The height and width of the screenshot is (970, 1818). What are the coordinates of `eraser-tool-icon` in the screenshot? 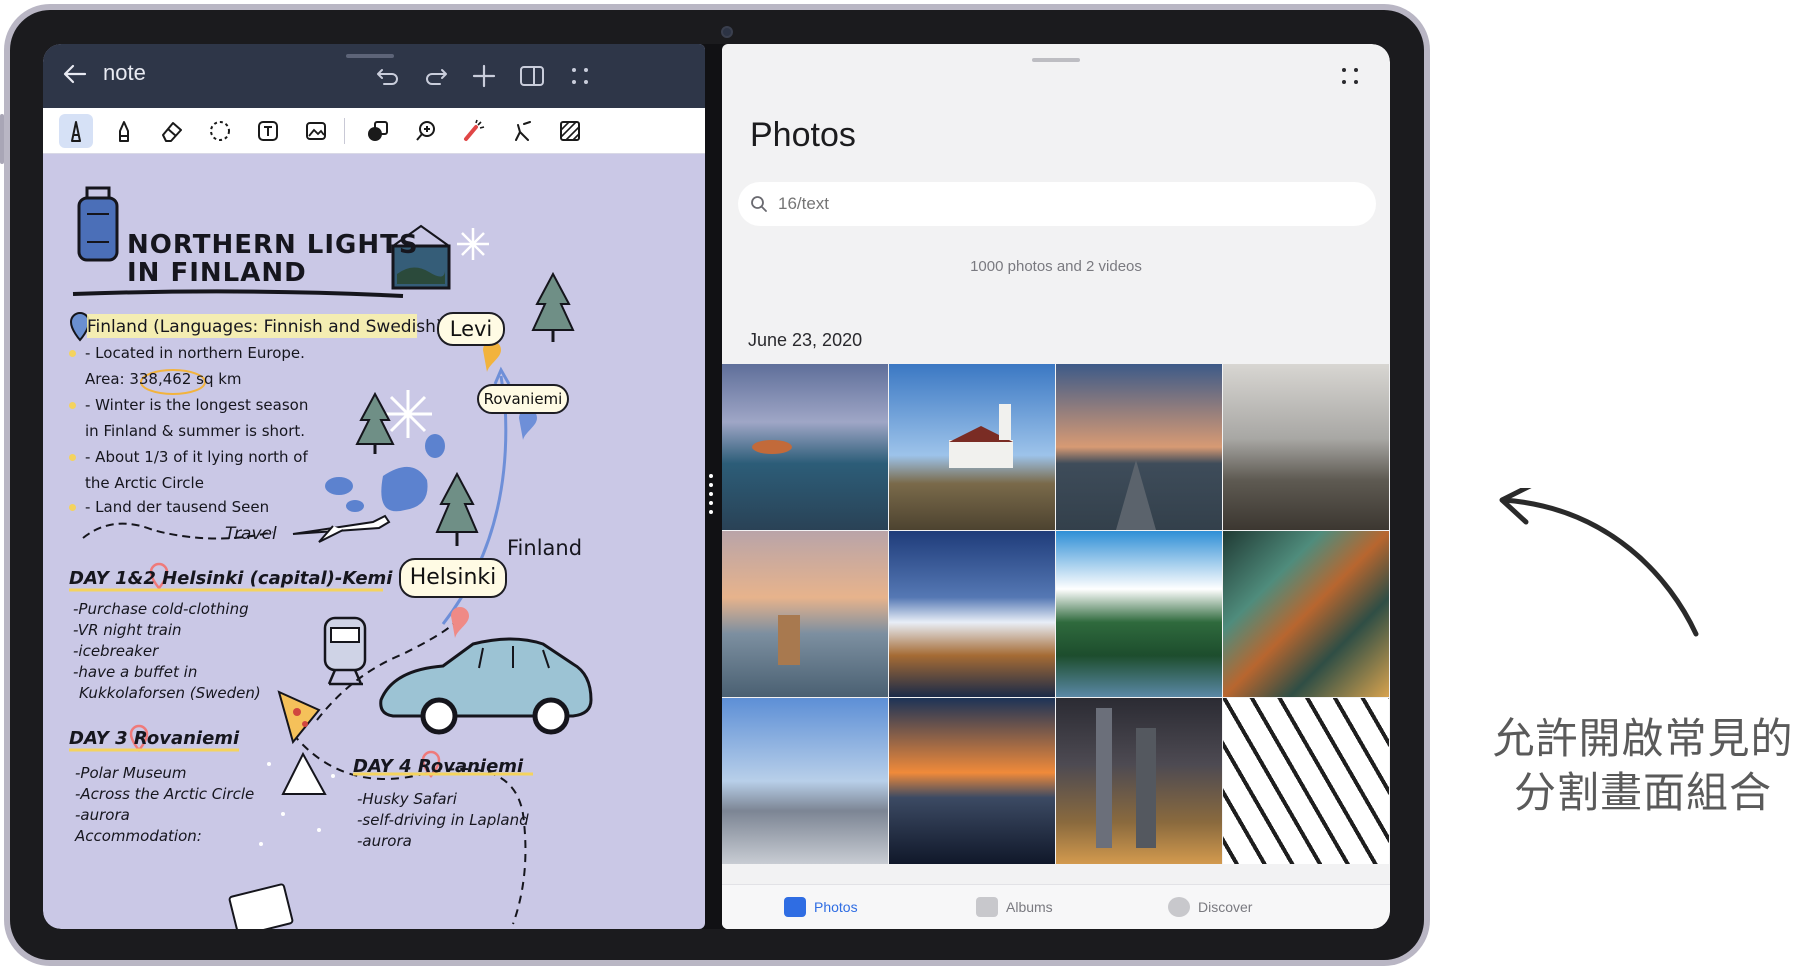 It's located at (172, 131).